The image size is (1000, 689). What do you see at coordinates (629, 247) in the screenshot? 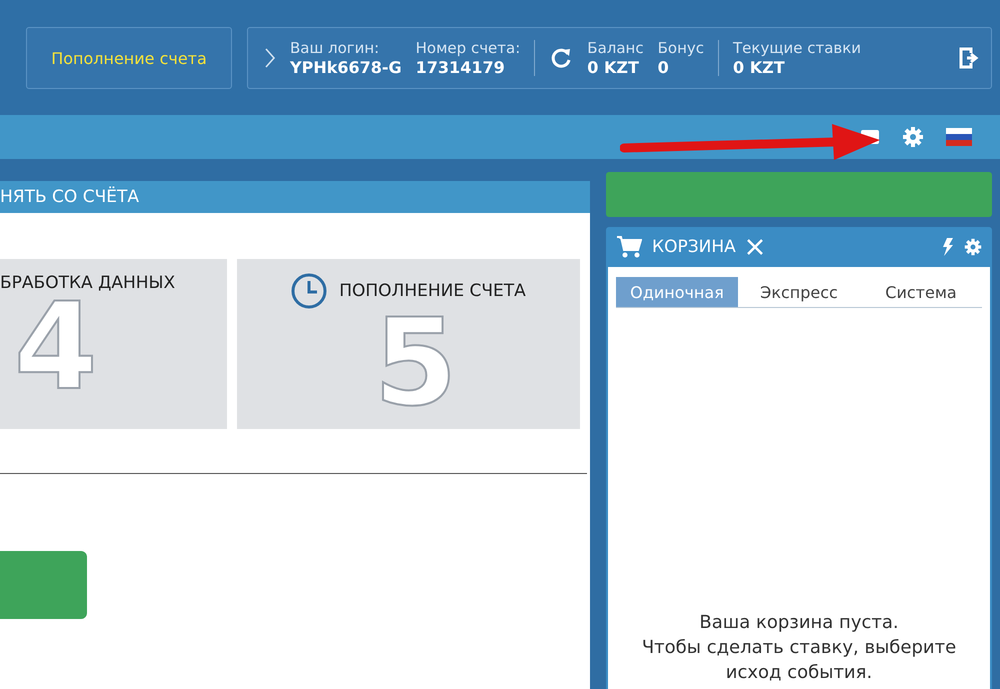
I see `cart-icon` at bounding box center [629, 247].